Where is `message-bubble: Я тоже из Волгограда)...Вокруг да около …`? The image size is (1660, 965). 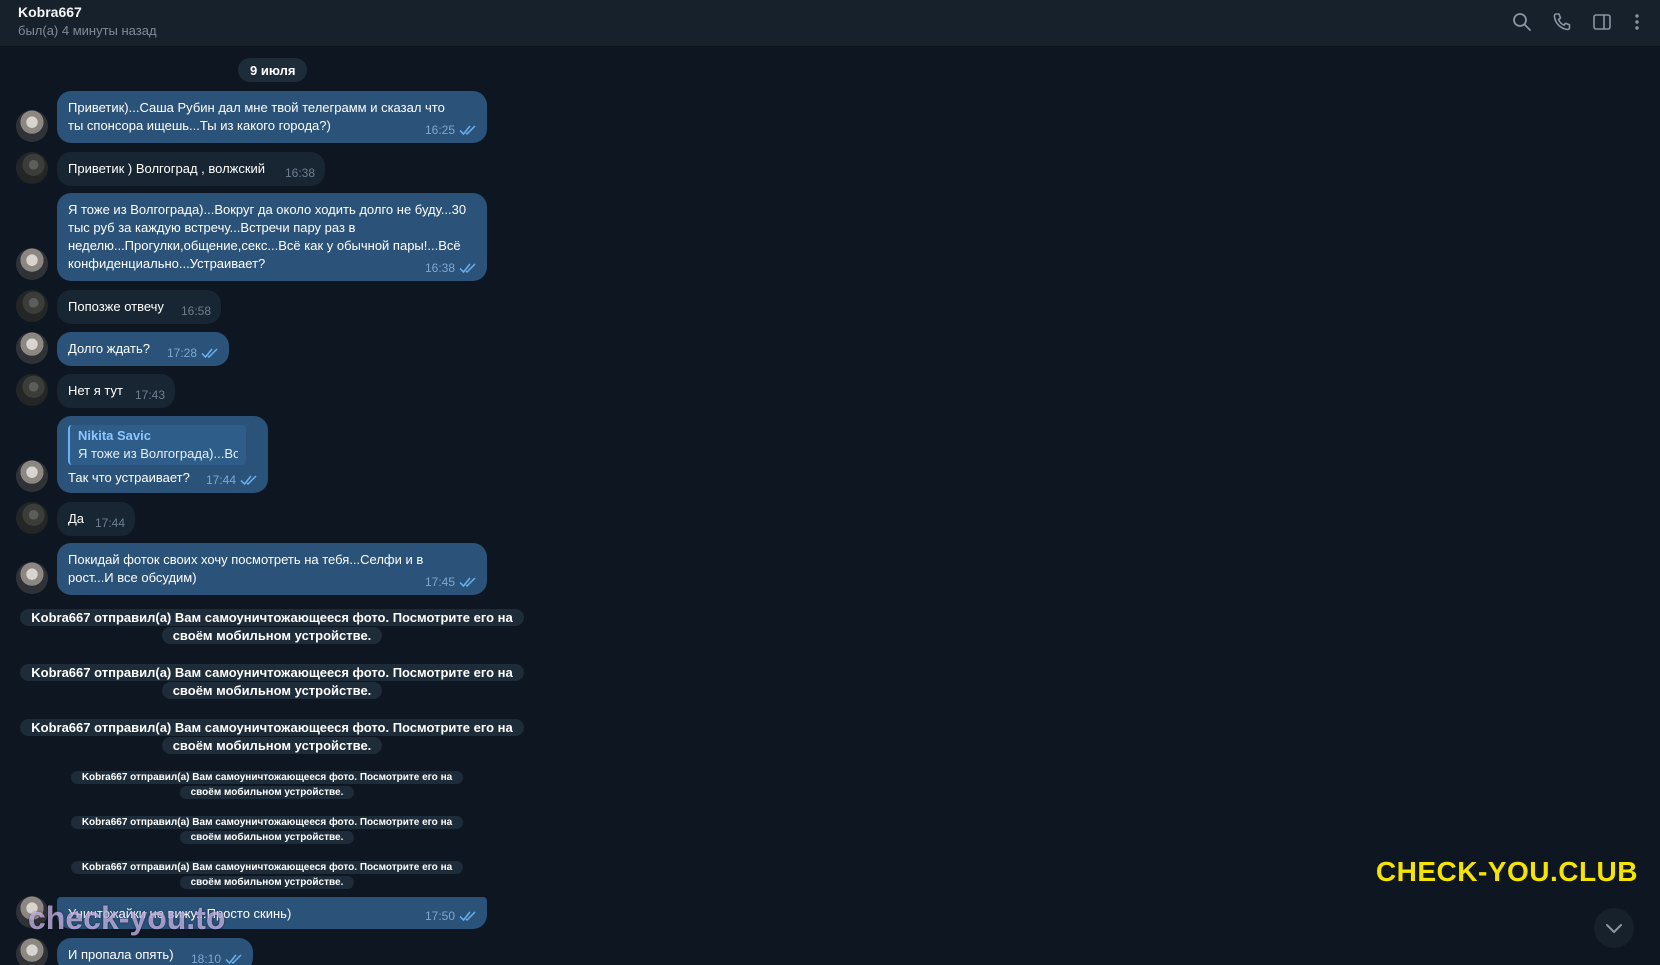
message-bubble: Я тоже из Волгограда)...Вокруг да около … is located at coordinates (272, 237).